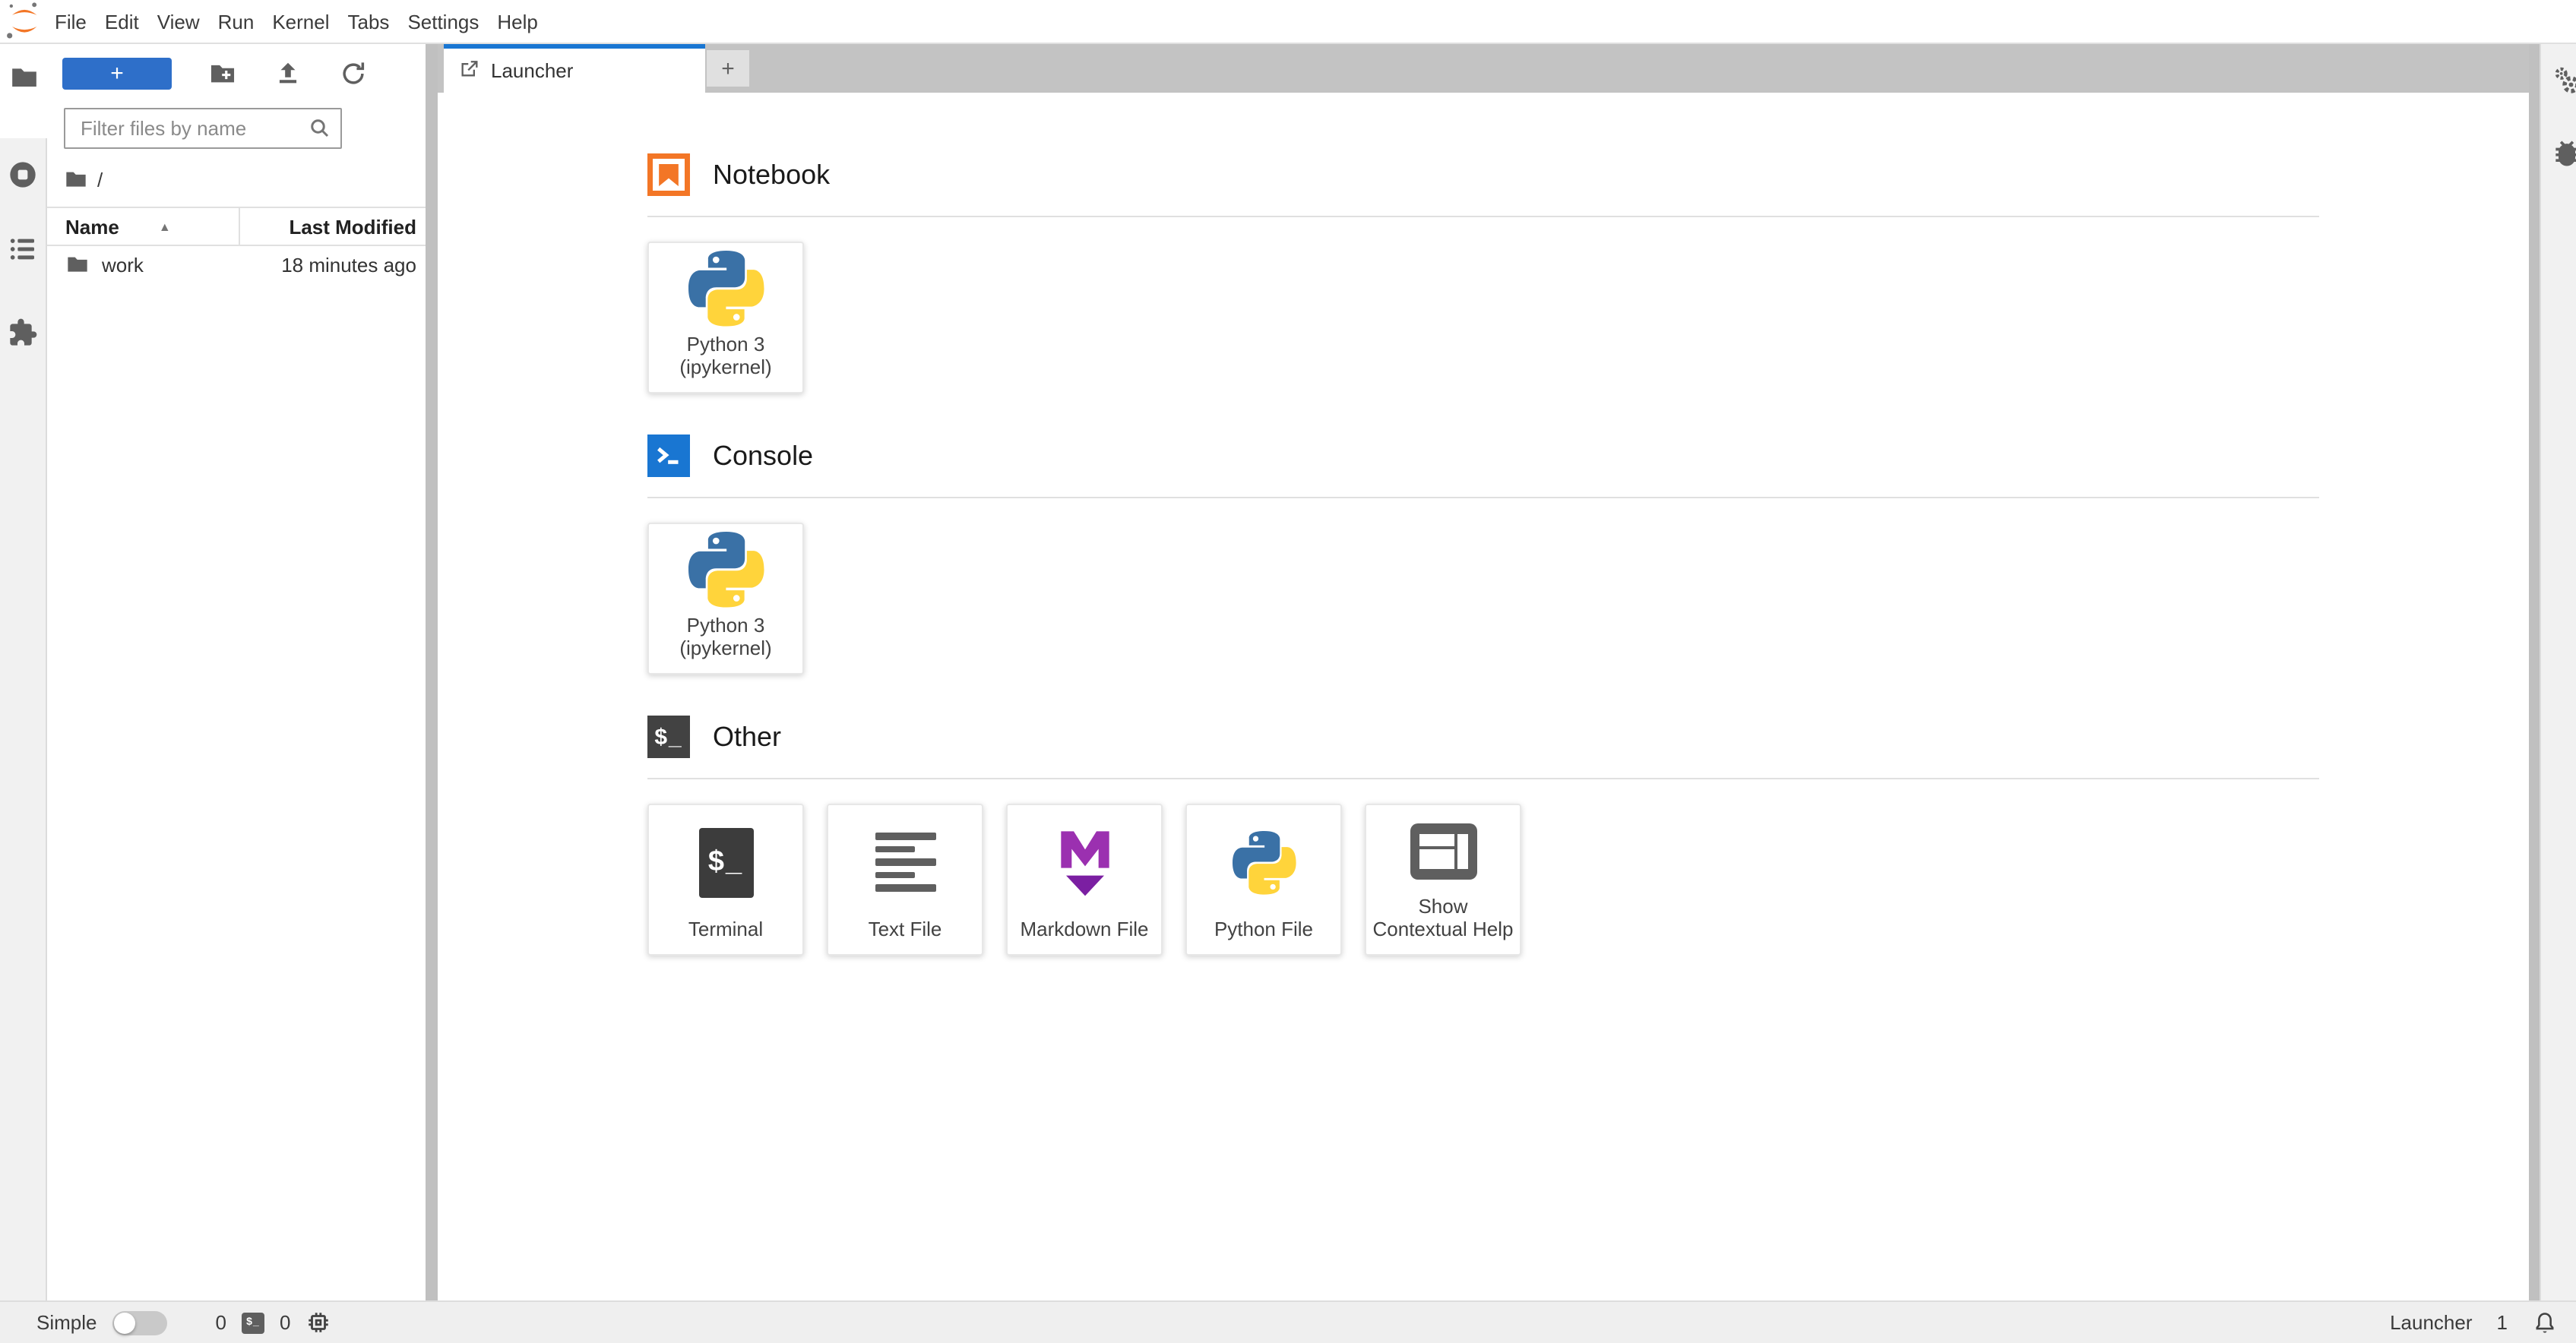 Image resolution: width=2576 pixels, height=1343 pixels. Describe the element at coordinates (747, 736) in the screenshot. I see `section-title: Other` at that location.